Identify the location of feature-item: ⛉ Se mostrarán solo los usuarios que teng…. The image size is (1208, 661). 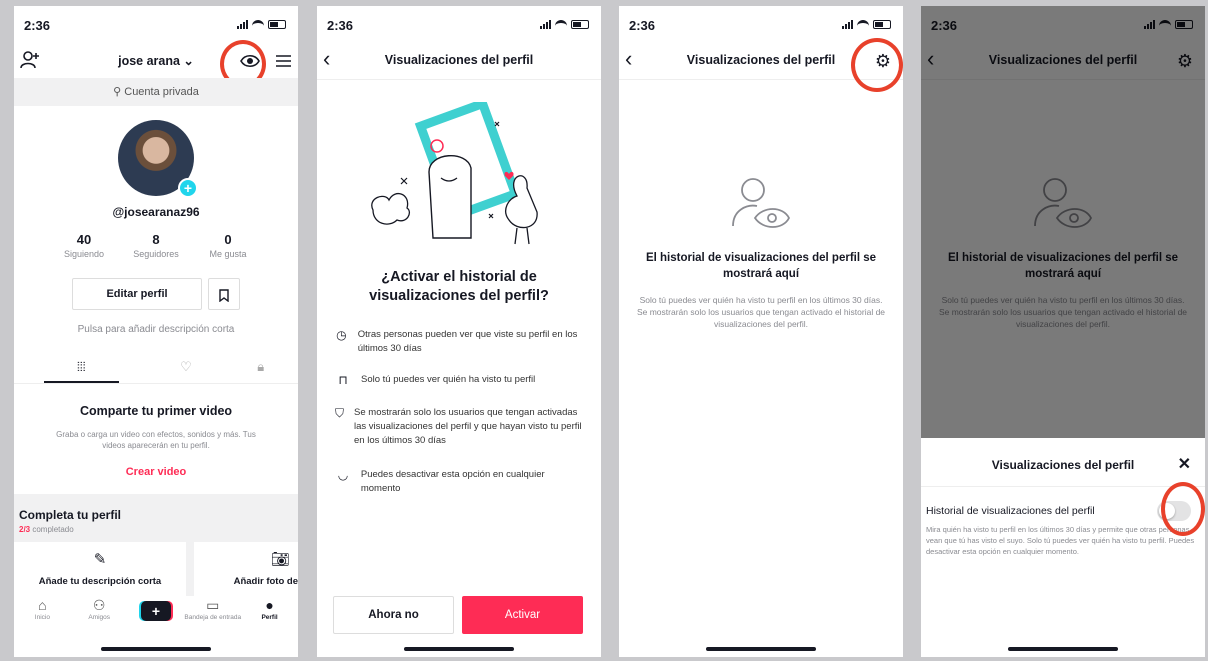
(460, 427).